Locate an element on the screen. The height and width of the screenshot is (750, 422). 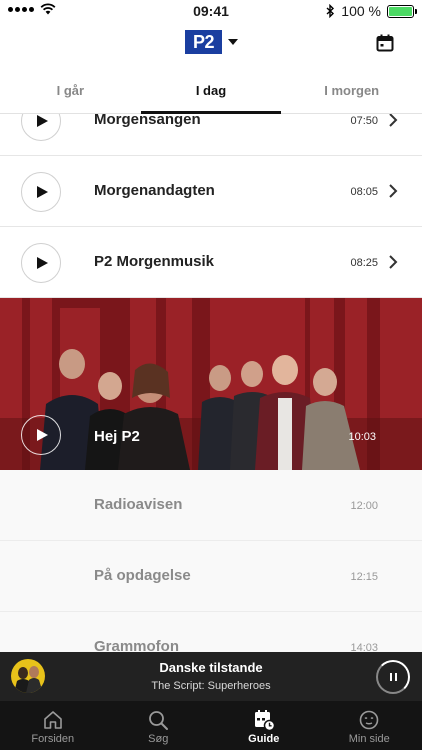
tab-tomorrow: I morgen is located at coordinates (351, 91).